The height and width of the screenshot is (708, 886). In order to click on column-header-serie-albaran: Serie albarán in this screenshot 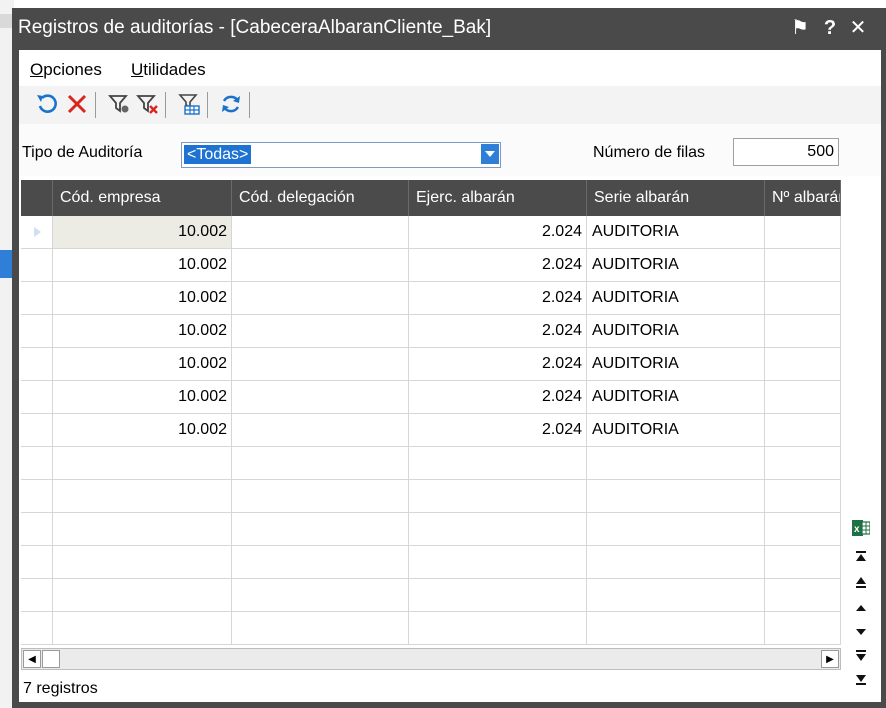, I will do `click(676, 198)`.